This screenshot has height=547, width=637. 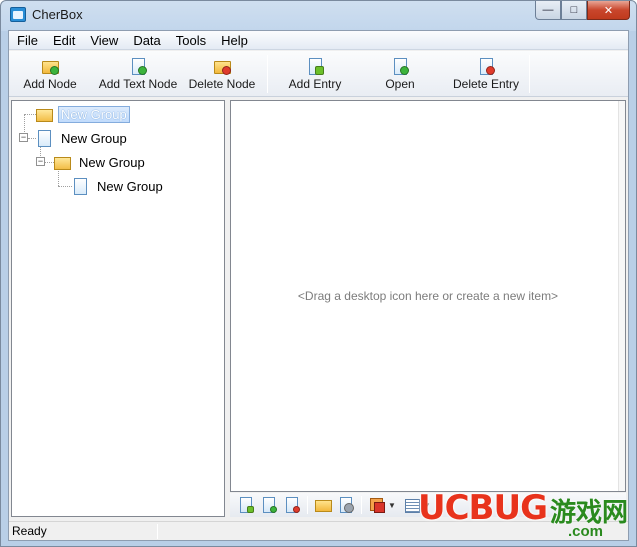 What do you see at coordinates (483, 508) in the screenshot?
I see `watermark-logo: UCBUG` at bounding box center [483, 508].